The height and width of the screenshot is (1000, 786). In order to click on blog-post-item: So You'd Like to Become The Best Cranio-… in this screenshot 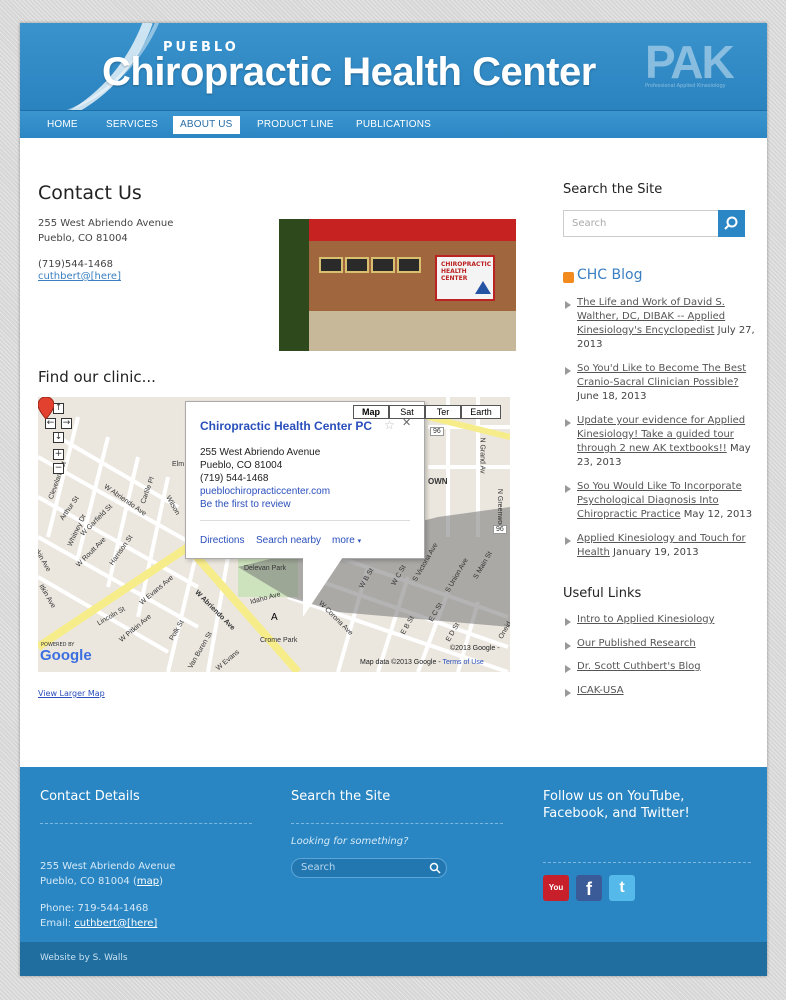, I will do `click(667, 383)`.